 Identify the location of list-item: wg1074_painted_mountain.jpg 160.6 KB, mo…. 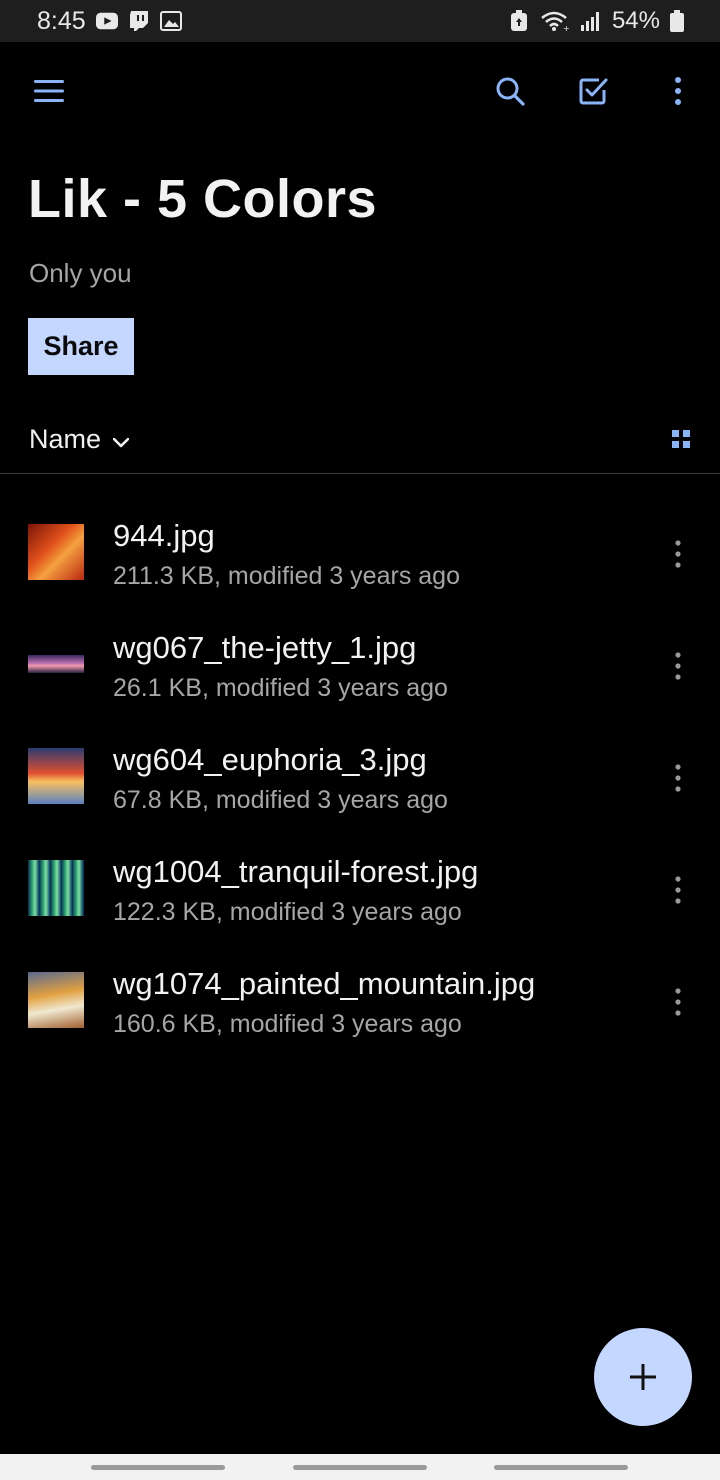
(360, 1004).